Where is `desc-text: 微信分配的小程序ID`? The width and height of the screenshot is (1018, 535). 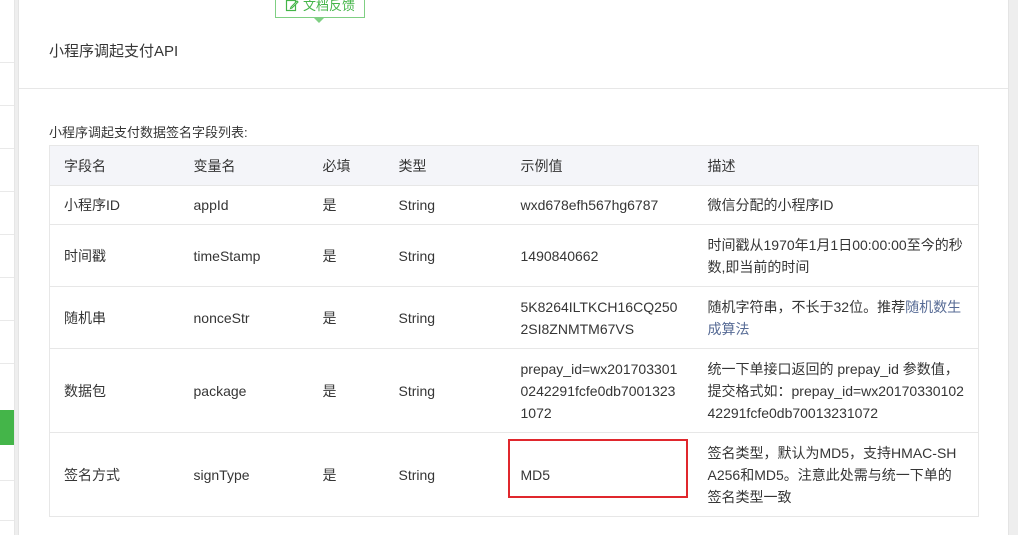
desc-text: 微信分配的小程序ID is located at coordinates (770, 205).